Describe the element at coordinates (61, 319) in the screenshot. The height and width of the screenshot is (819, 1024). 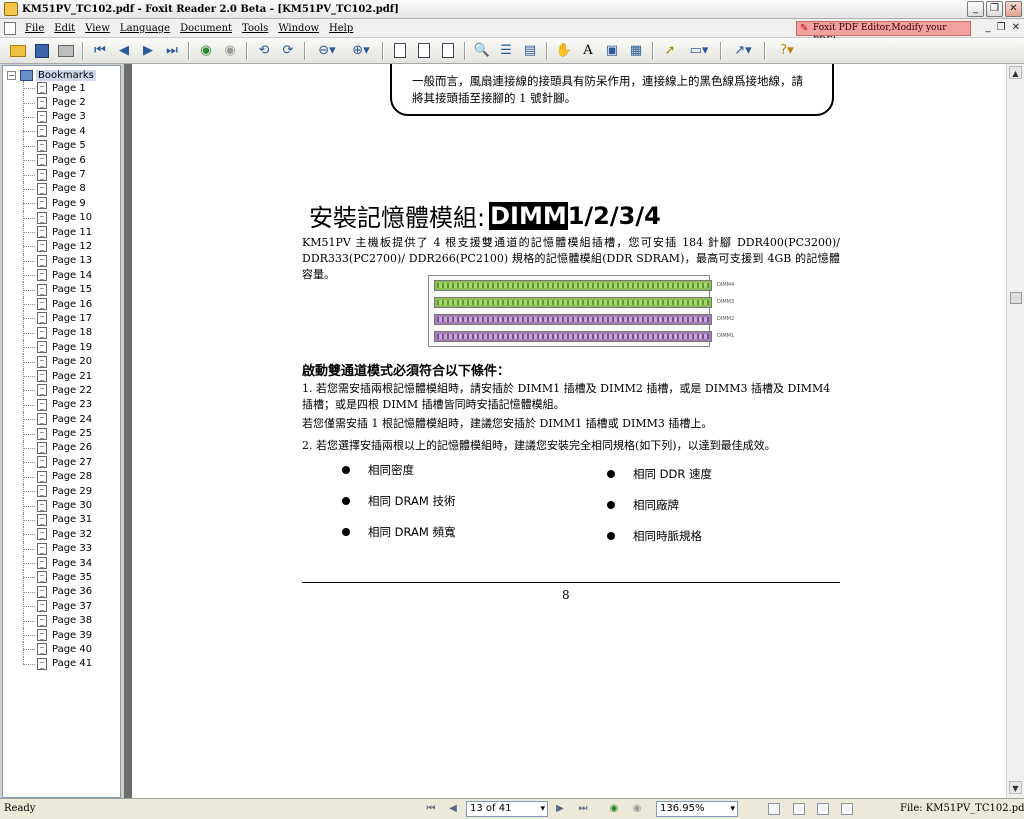
I see `bookmark-item: Page 17` at that location.